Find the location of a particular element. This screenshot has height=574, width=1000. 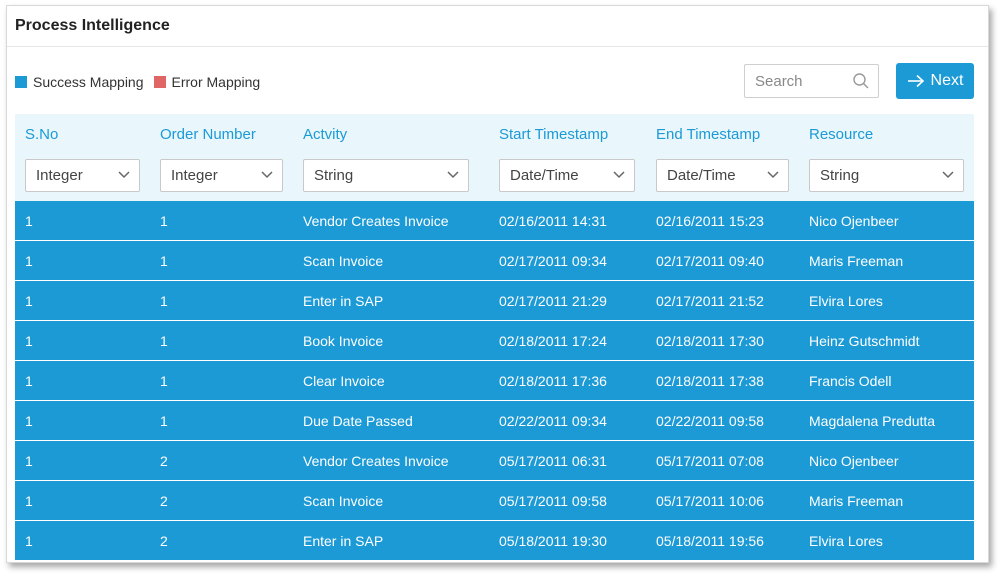

table-cell: 05/18/2011 19:30 is located at coordinates (553, 541).